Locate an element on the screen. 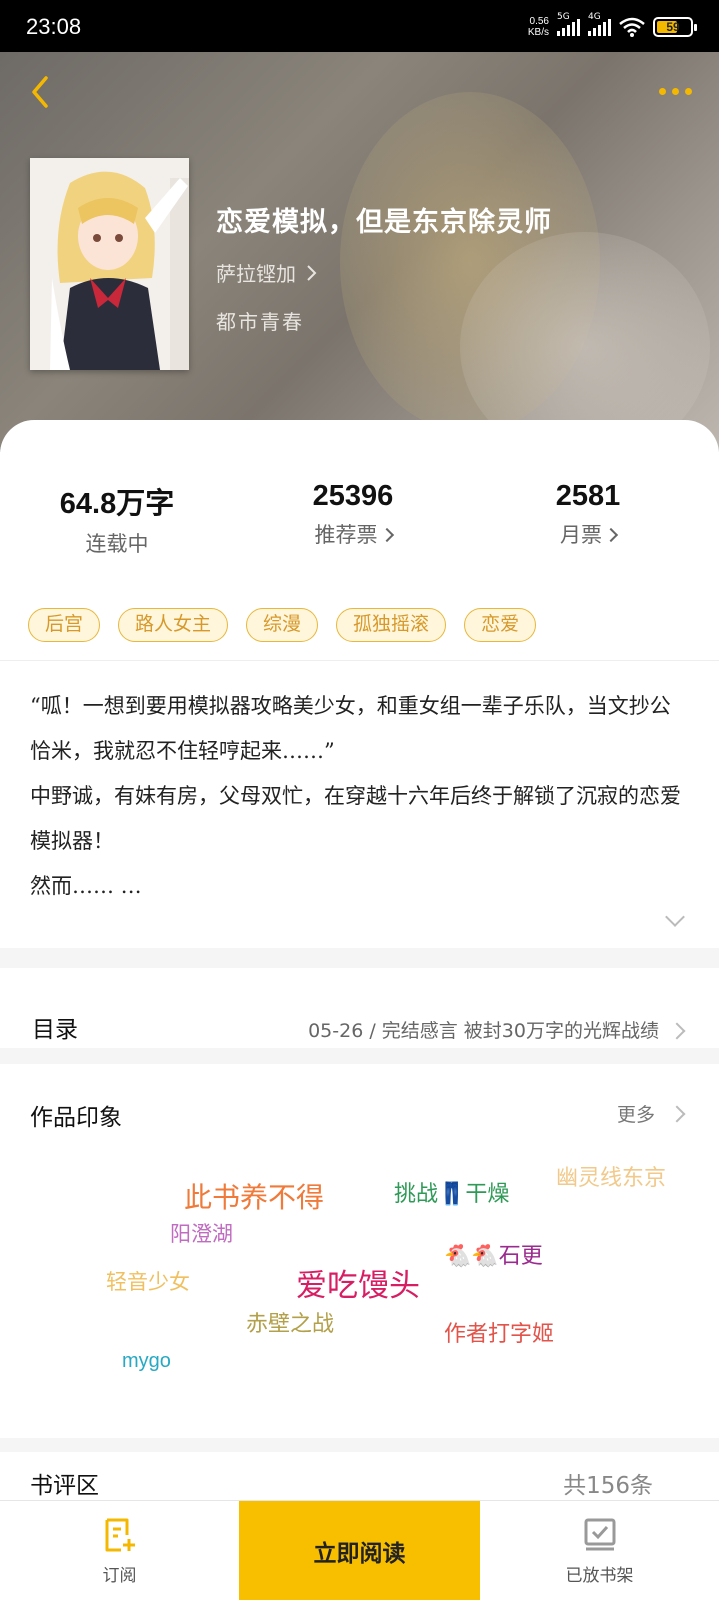 The width and height of the screenshot is (719, 1600). status-indicators: 0.56 KB/s 5G 4G 59 is located at coordinates (612, 26).